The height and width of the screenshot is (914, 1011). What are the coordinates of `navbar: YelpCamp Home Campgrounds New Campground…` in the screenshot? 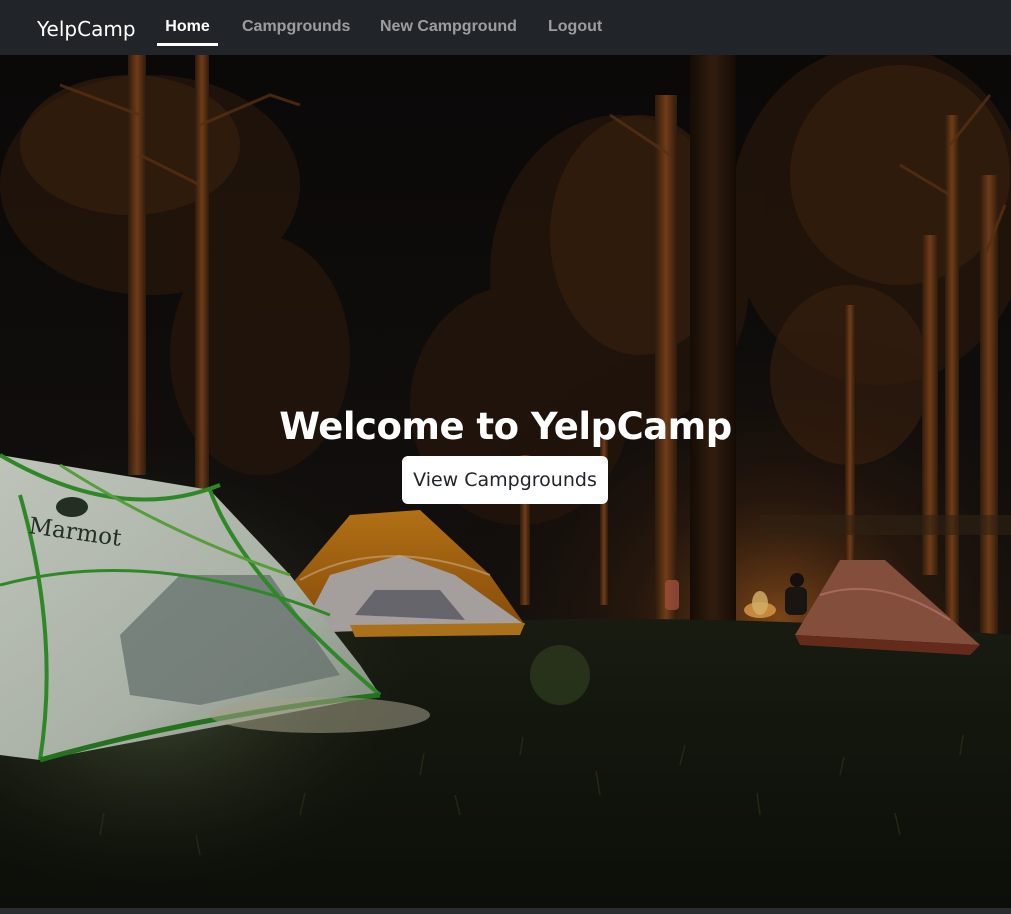 It's located at (505, 27).